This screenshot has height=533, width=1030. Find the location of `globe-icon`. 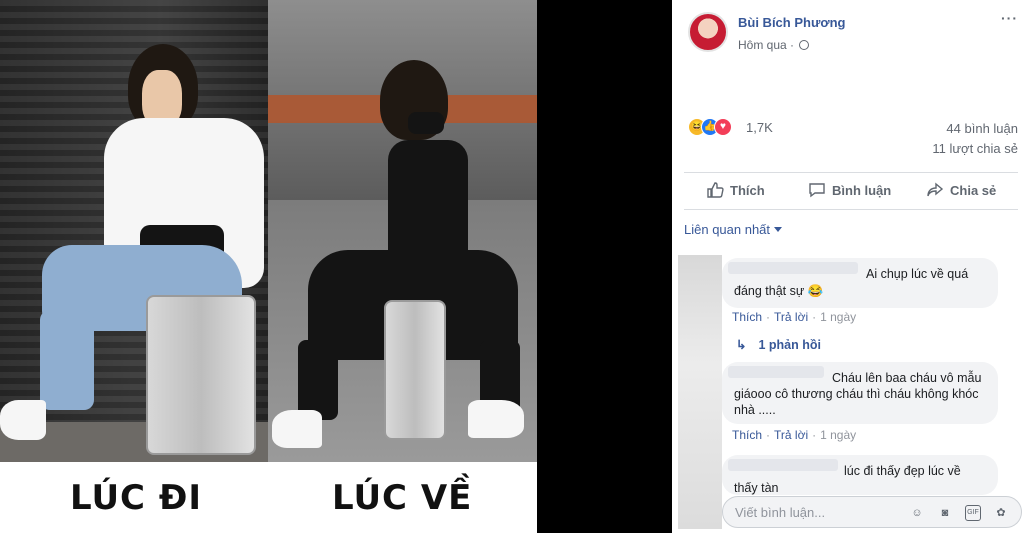

globe-icon is located at coordinates (804, 45).